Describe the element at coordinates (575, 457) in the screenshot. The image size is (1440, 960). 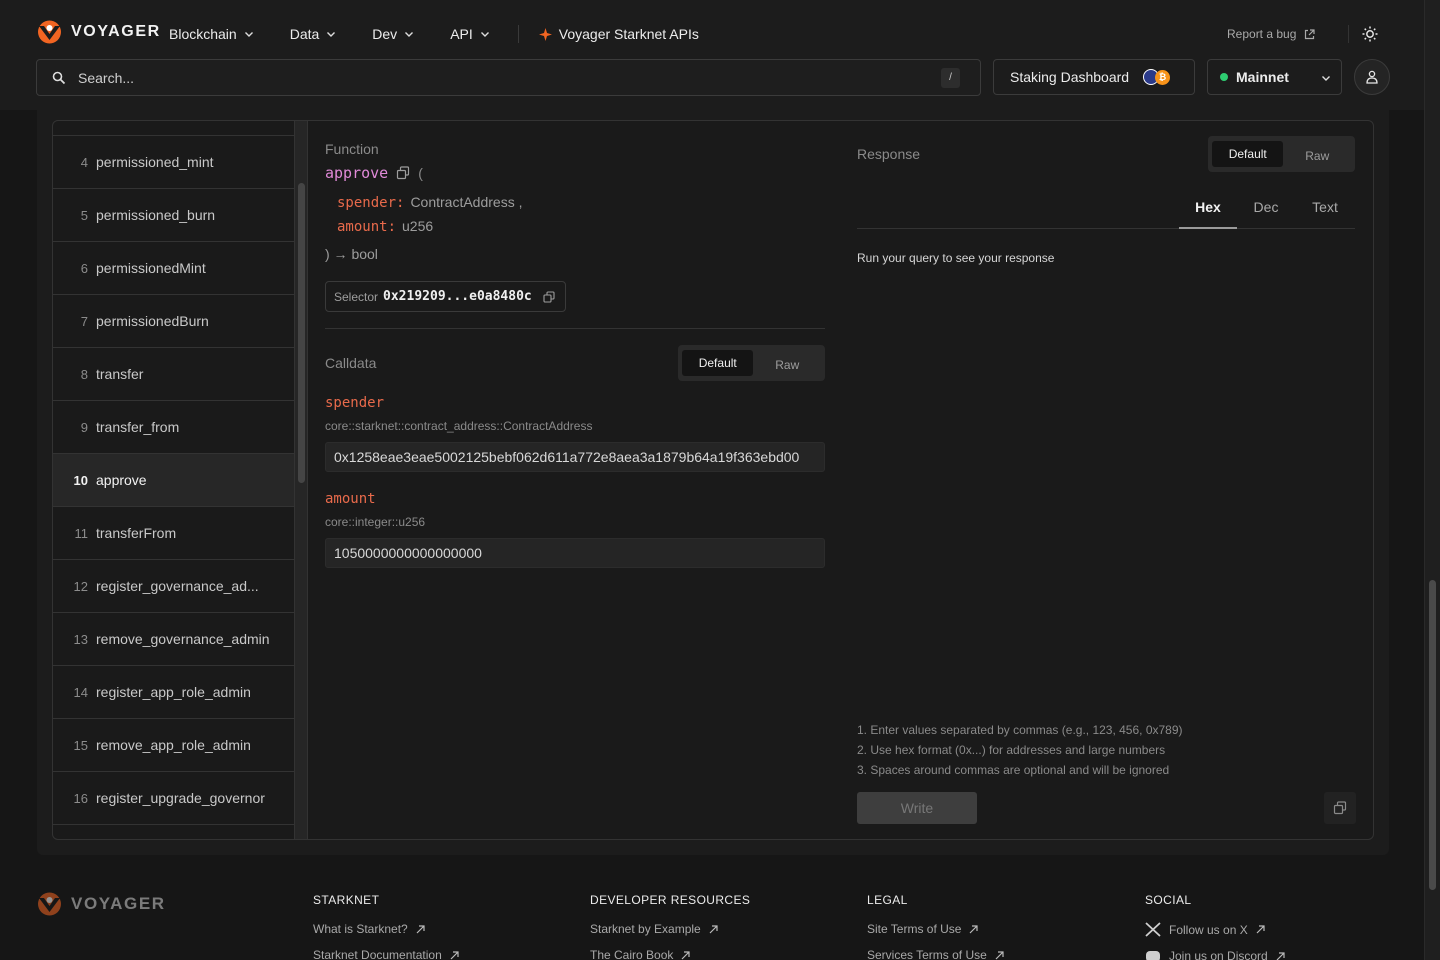
I see `spender-input` at that location.